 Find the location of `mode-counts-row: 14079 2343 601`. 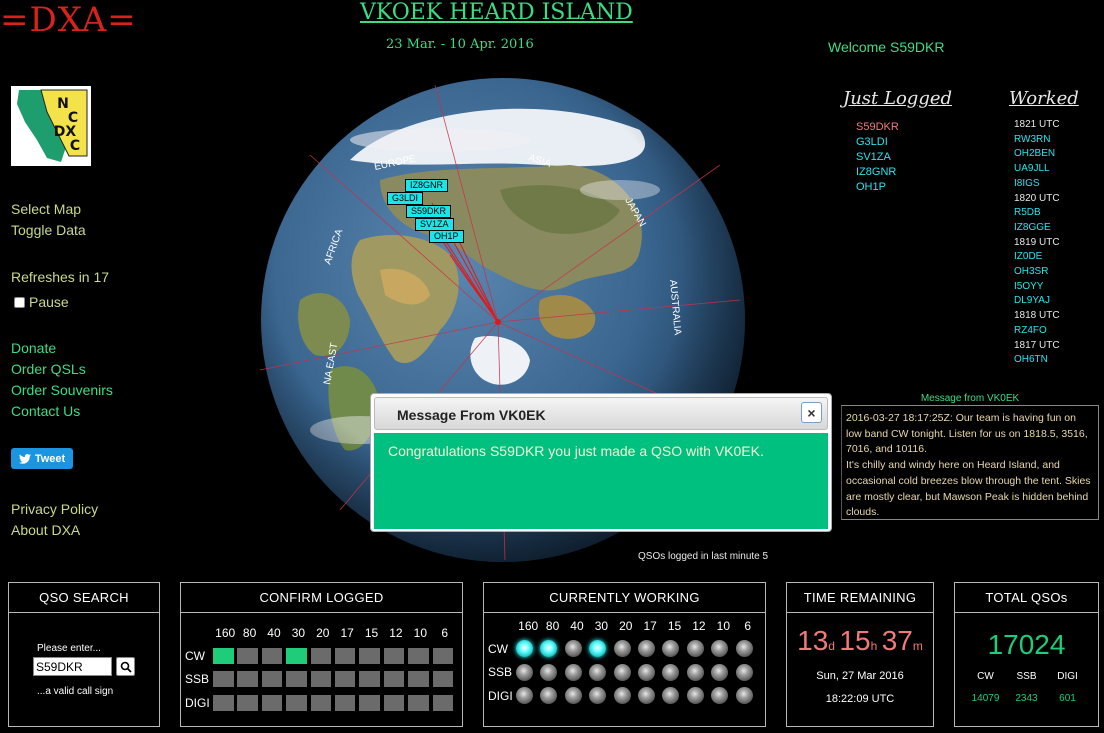

mode-counts-row: 14079 2343 601 is located at coordinates (1026, 698).